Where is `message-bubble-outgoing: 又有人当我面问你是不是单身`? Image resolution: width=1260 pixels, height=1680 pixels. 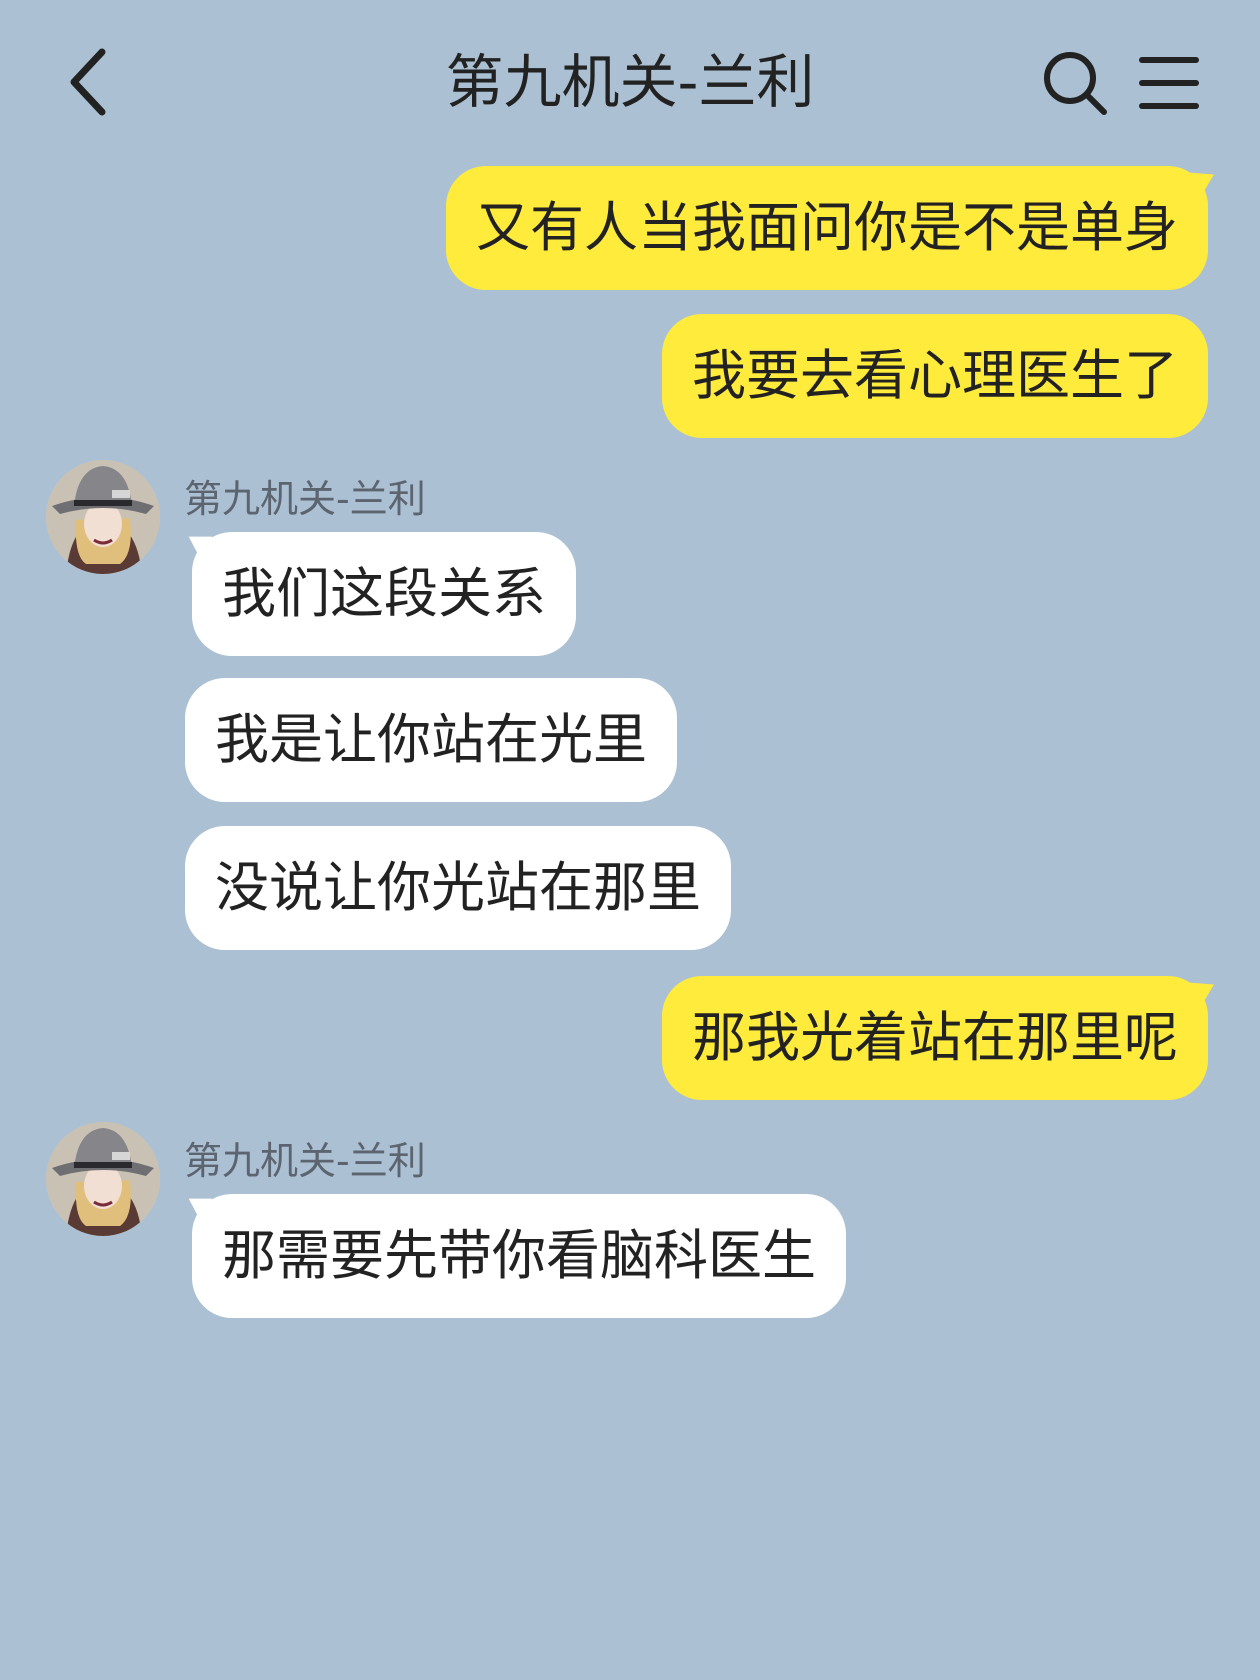
message-bubble-outgoing: 又有人当我面问你是不是单身 is located at coordinates (827, 228).